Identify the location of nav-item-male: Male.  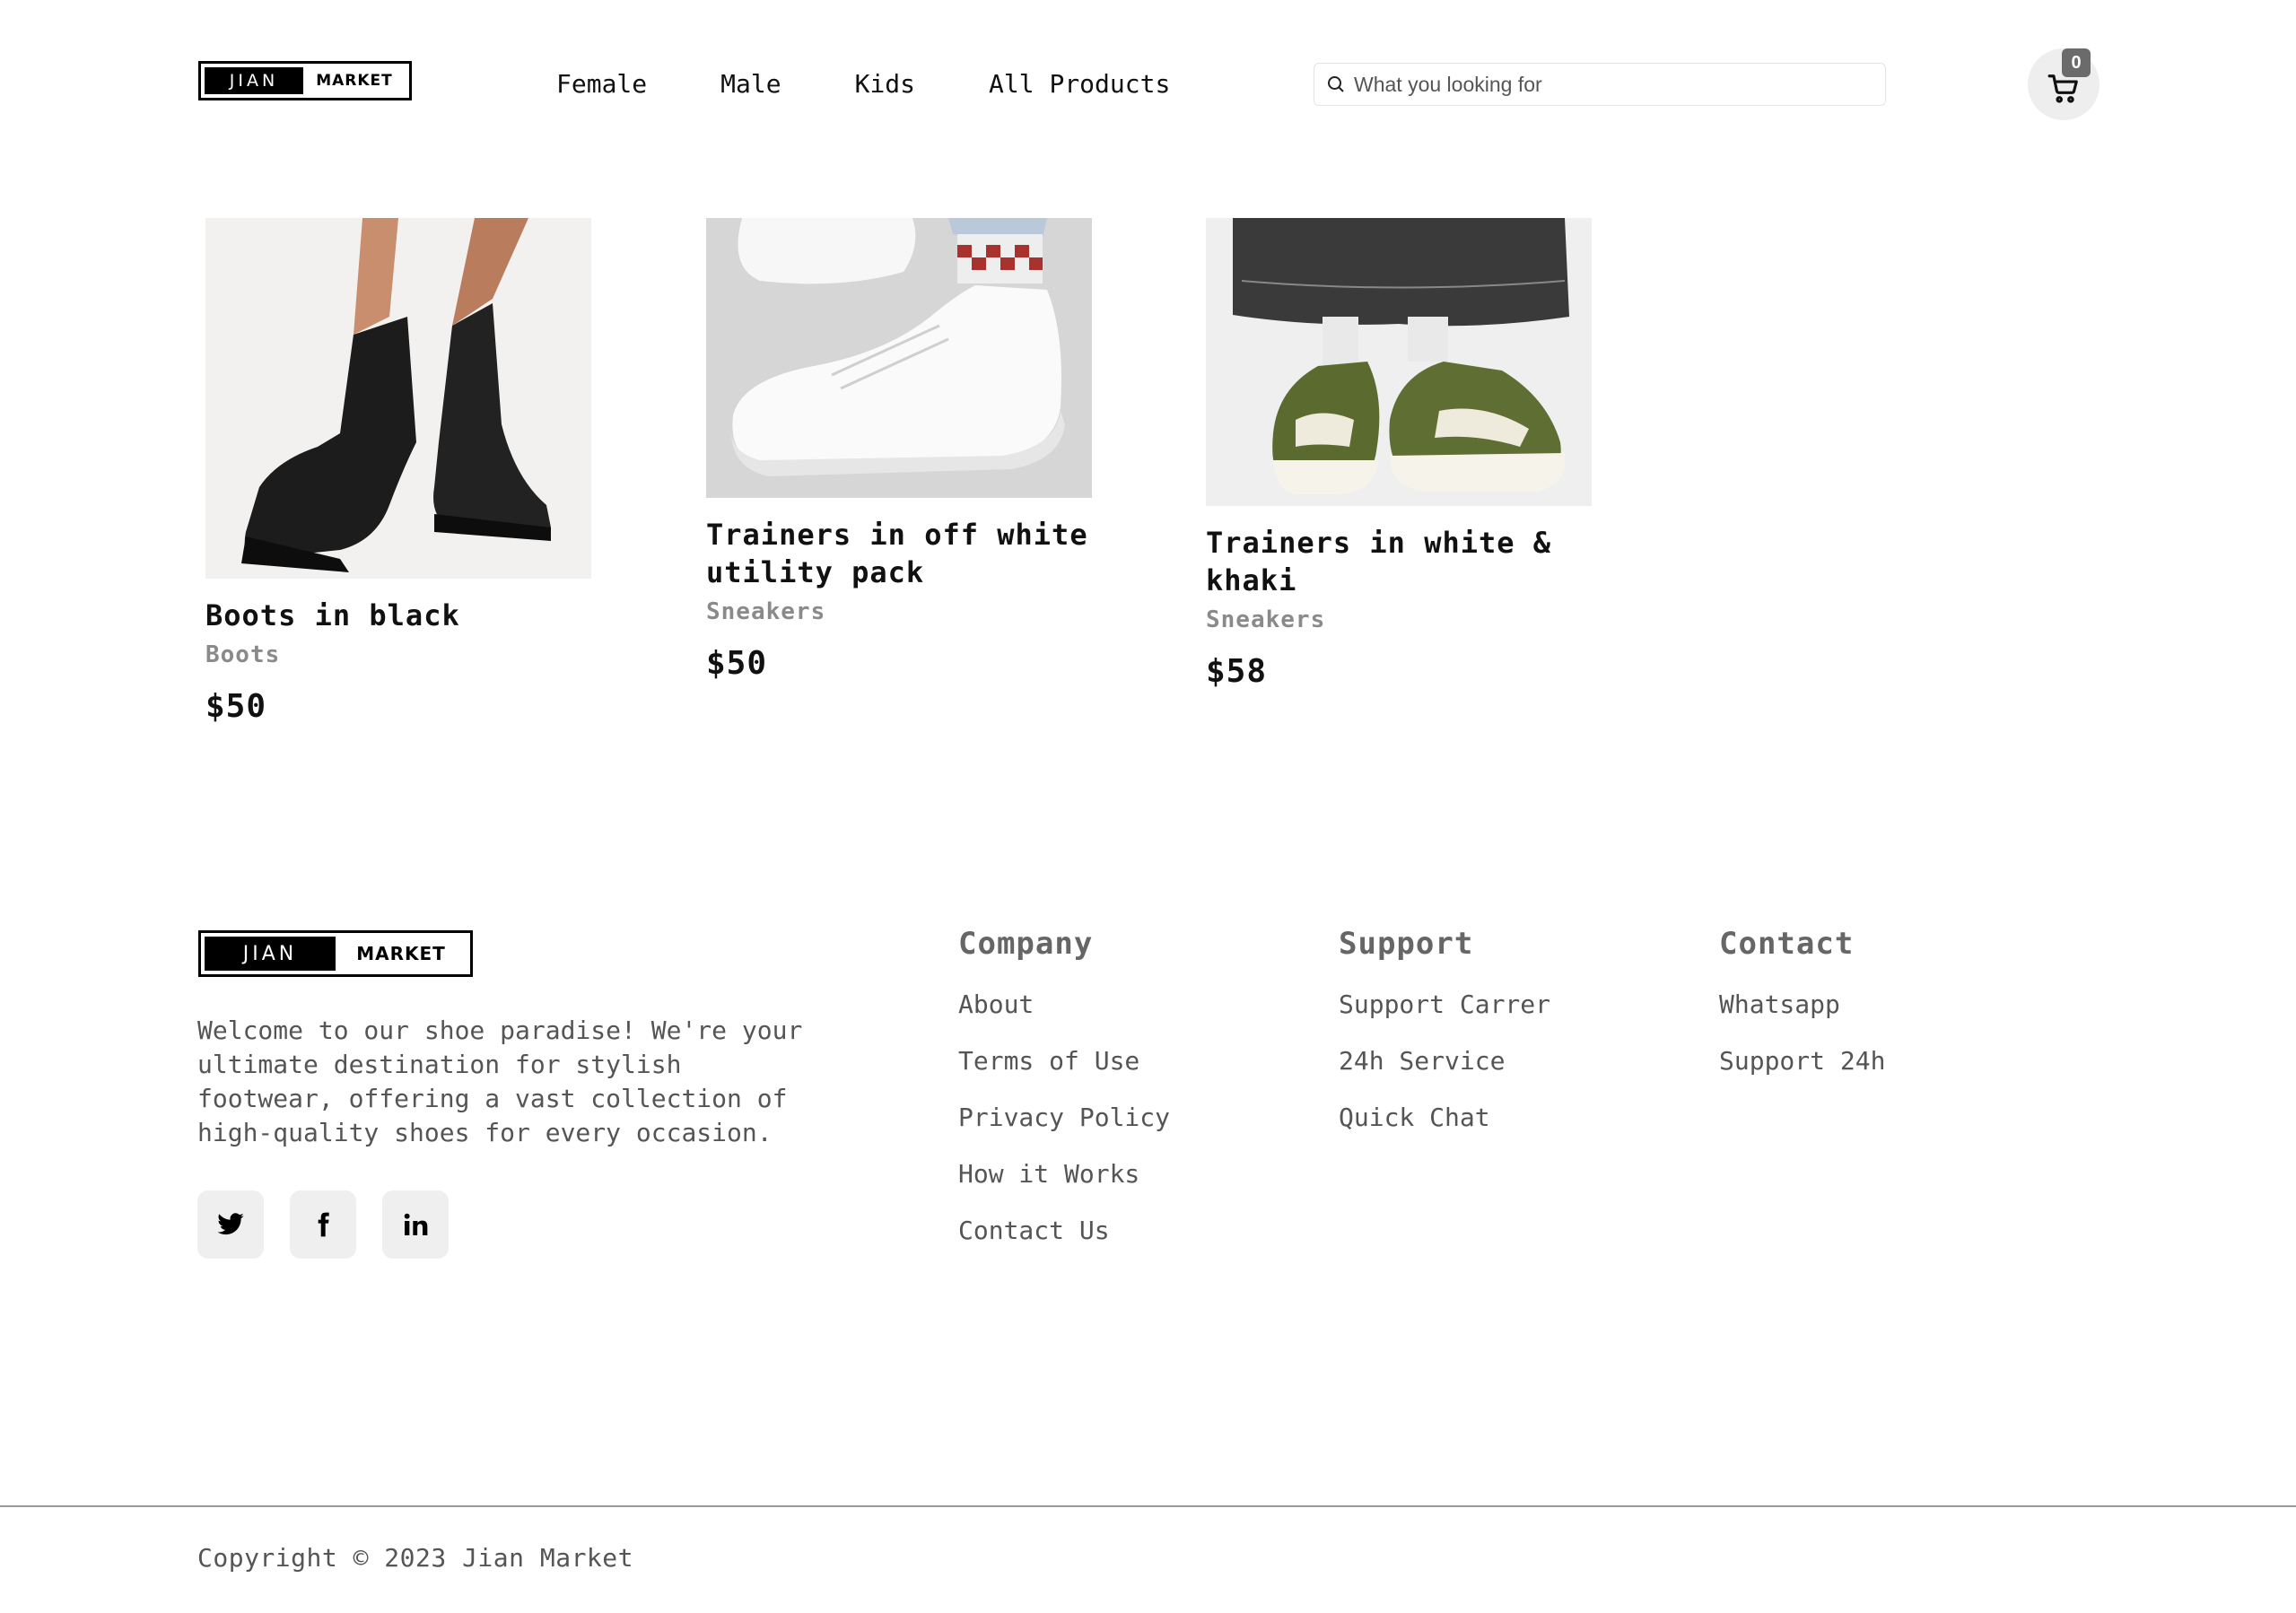
(751, 84).